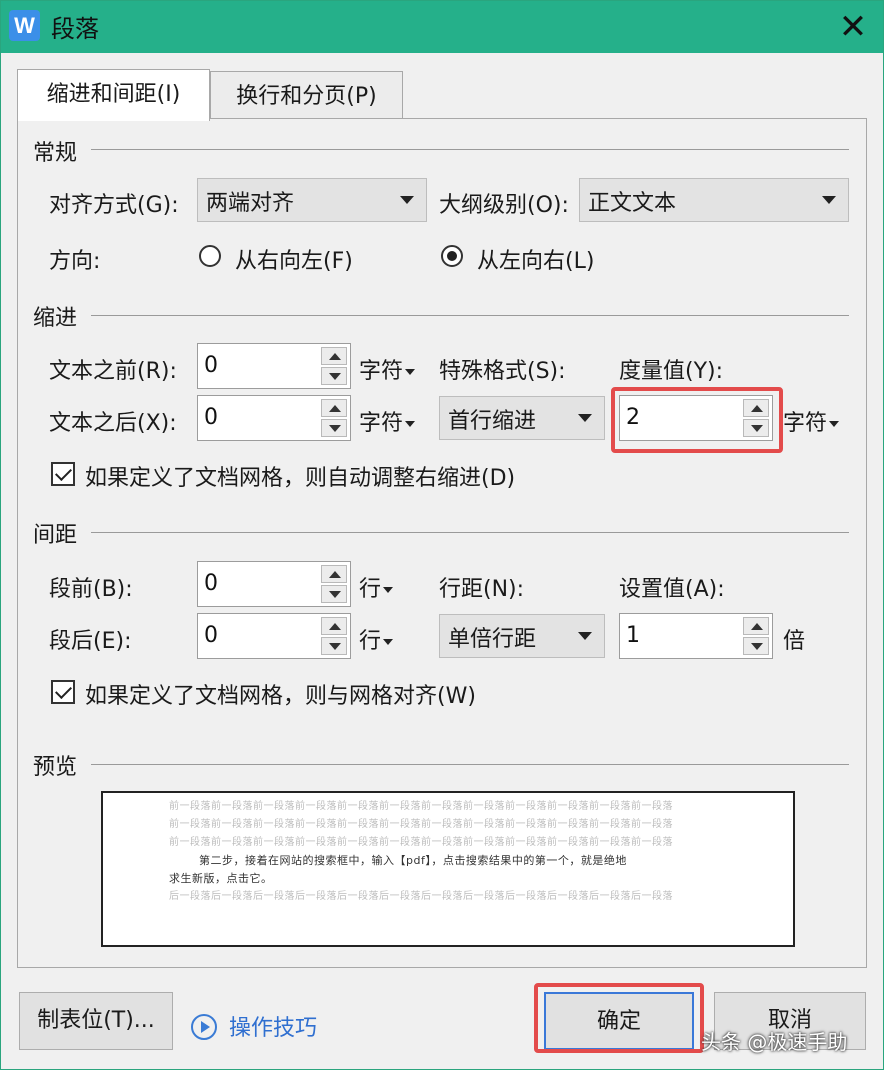  Describe the element at coordinates (482, 589) in the screenshot. I see `line-spacing-label: 行距(N):` at that location.